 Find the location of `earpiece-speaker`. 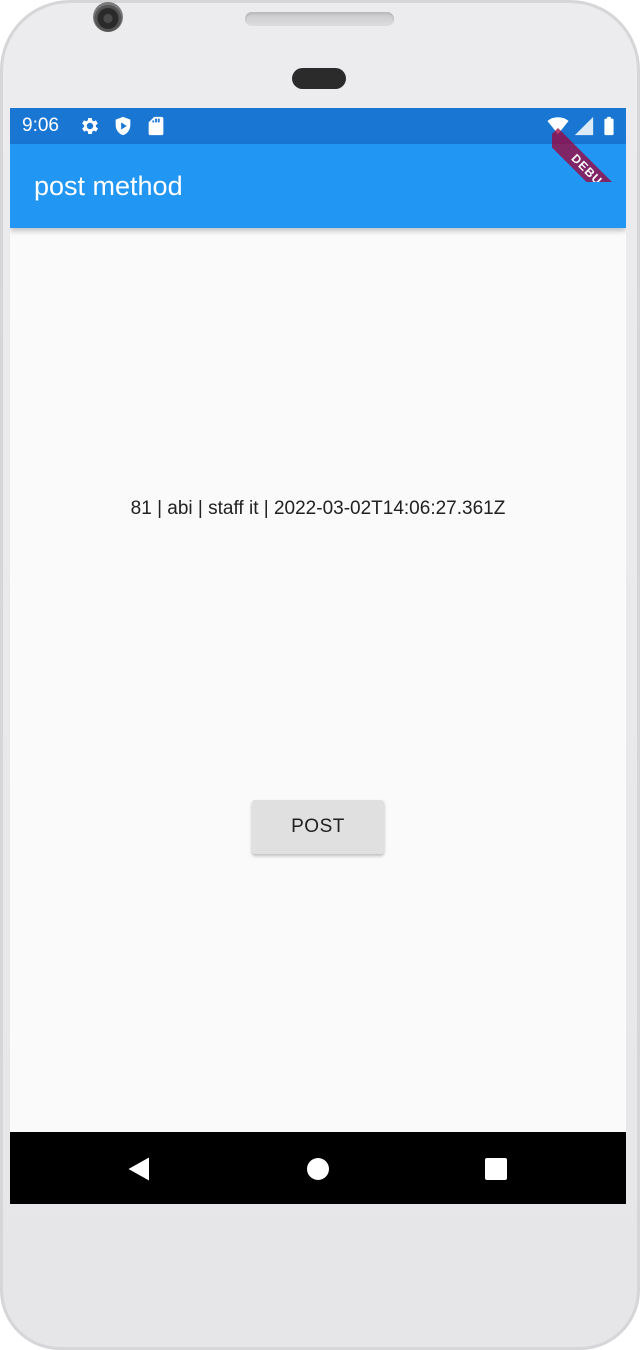

earpiece-speaker is located at coordinates (319, 19).